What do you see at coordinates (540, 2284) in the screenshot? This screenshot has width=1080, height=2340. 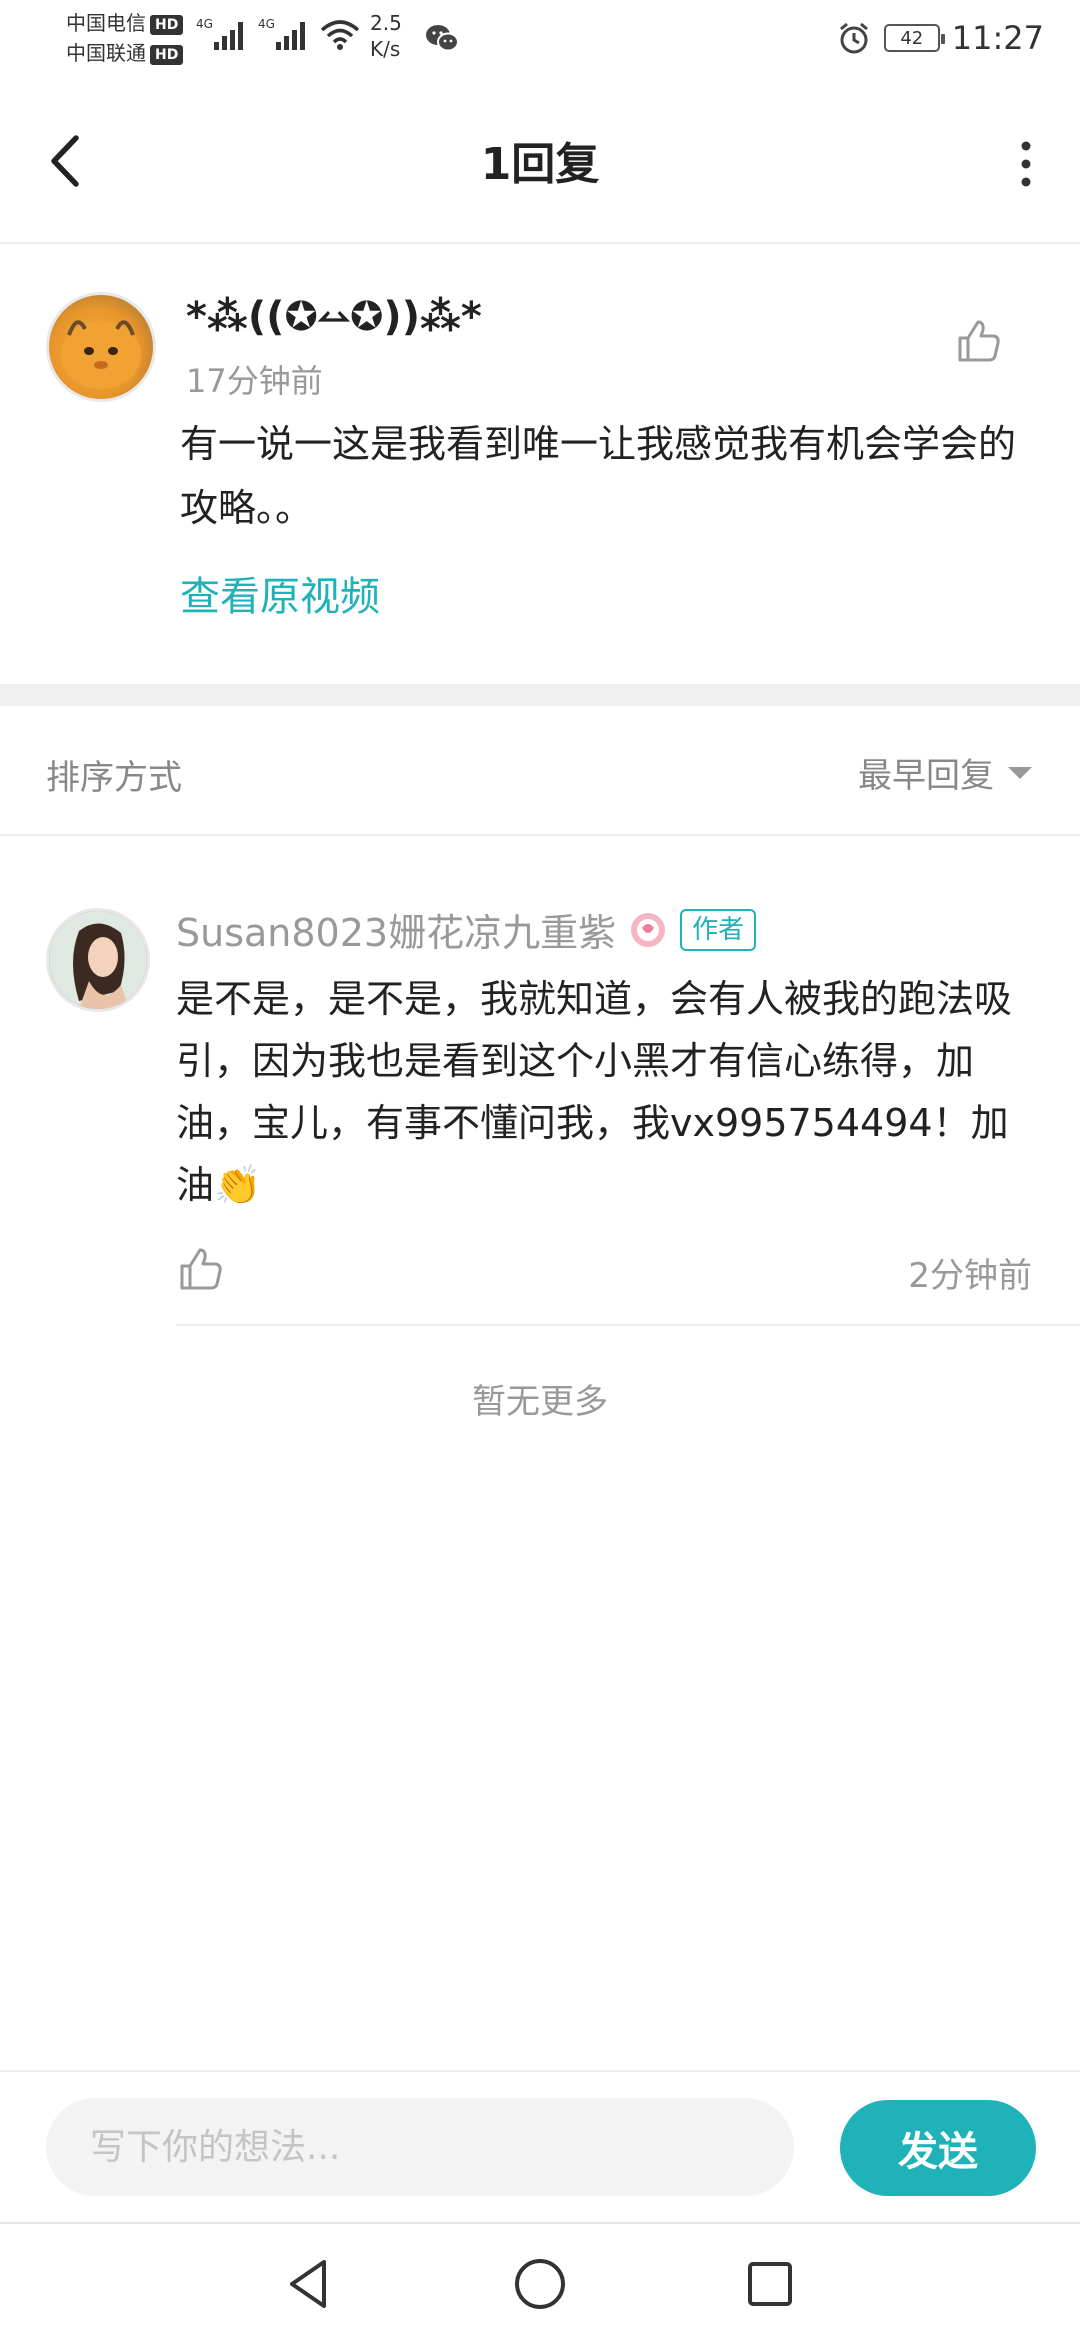 I see `nav-home-icon` at bounding box center [540, 2284].